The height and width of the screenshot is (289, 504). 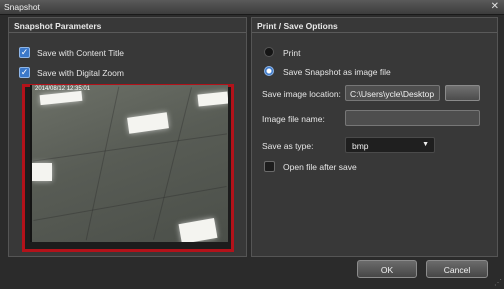 I want to click on save-as-type-value: bmp, so click(x=360, y=146).